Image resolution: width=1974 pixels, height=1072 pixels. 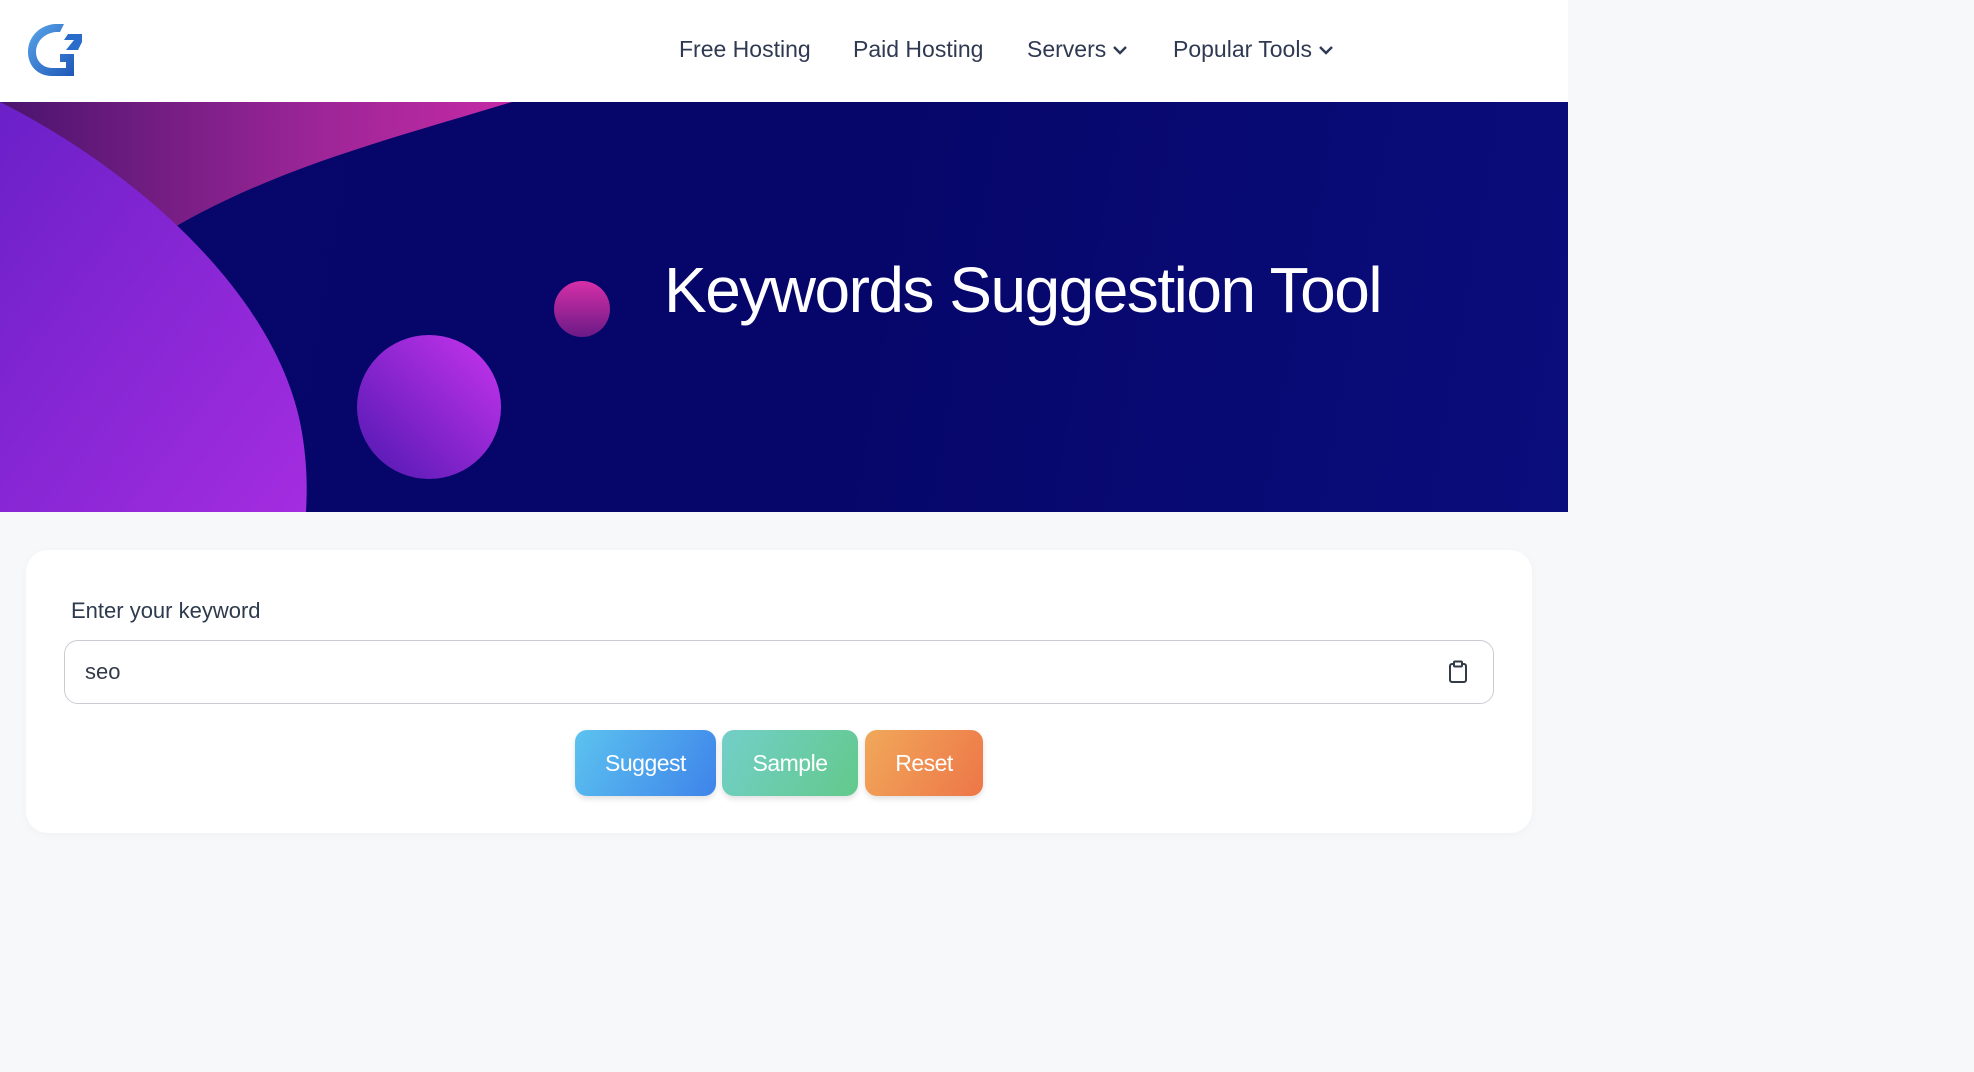 I want to click on nav-paid-hosting: Paid Hosting, so click(x=918, y=49).